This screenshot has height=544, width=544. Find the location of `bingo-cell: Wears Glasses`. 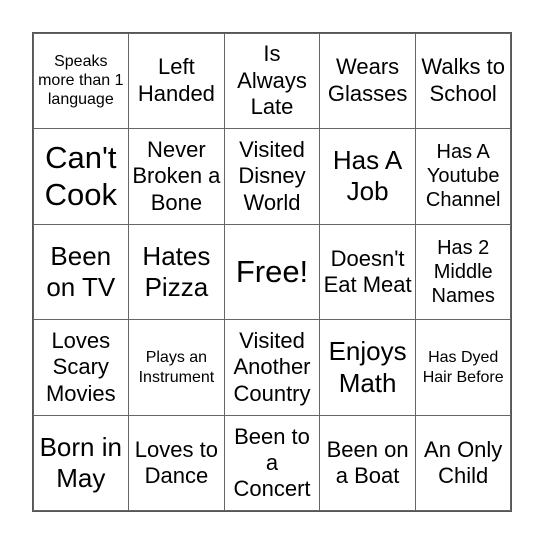

bingo-cell: Wears Glasses is located at coordinates (367, 81).